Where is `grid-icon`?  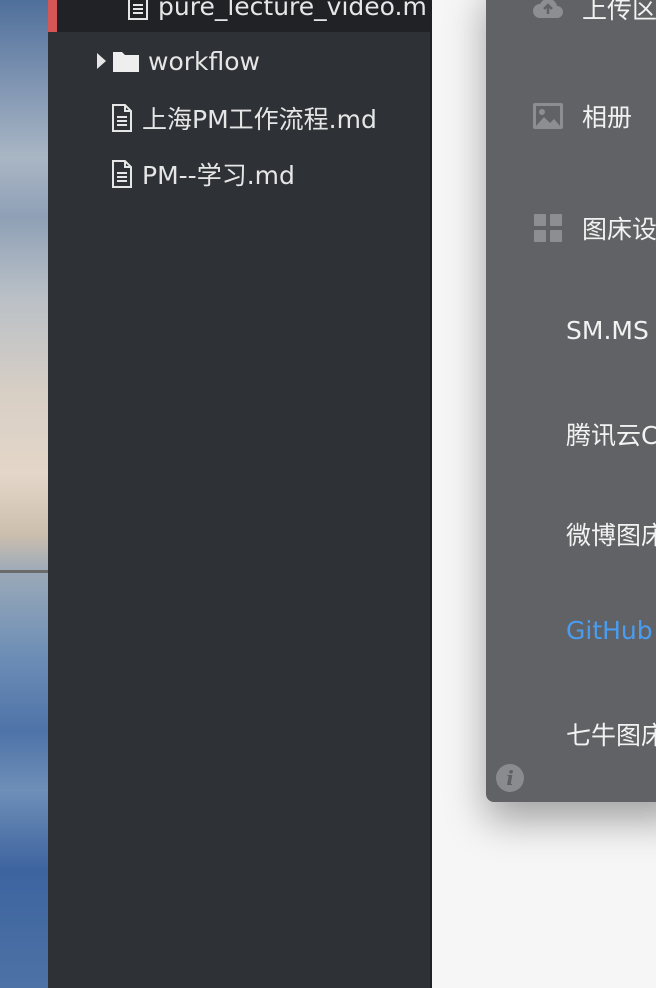 grid-icon is located at coordinates (548, 228).